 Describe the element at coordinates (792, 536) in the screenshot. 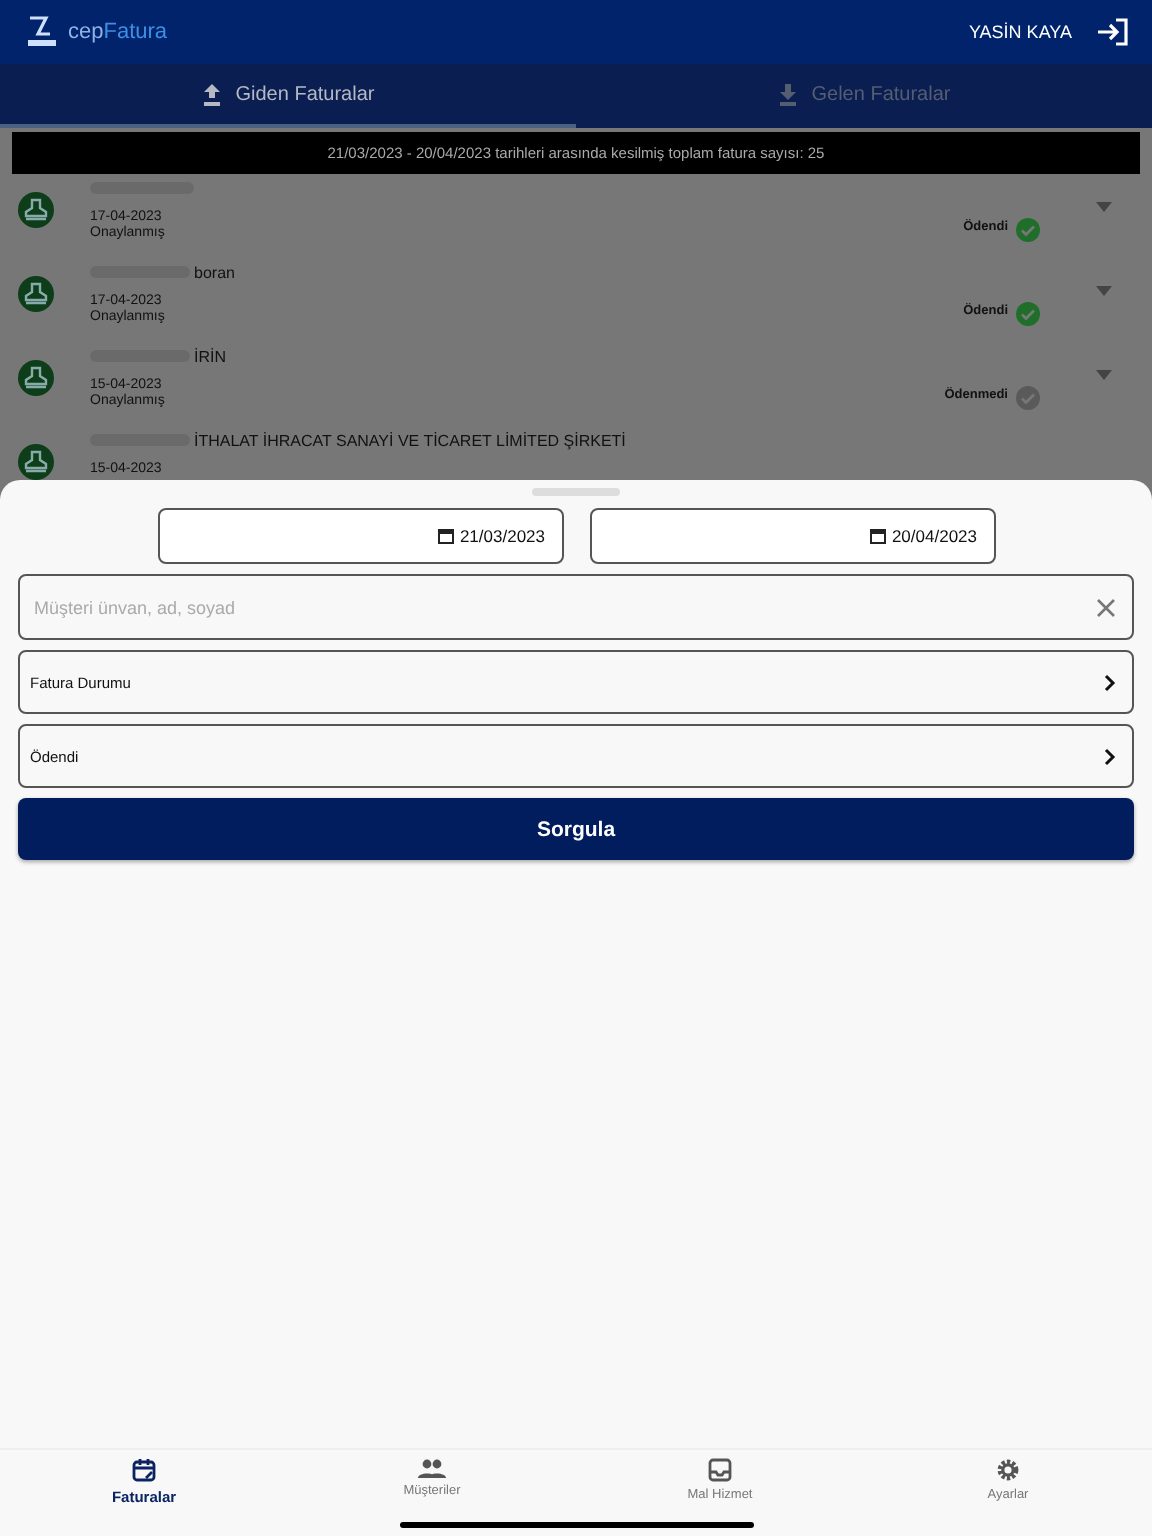

I see `end-date-field: 20/04/2023` at that location.